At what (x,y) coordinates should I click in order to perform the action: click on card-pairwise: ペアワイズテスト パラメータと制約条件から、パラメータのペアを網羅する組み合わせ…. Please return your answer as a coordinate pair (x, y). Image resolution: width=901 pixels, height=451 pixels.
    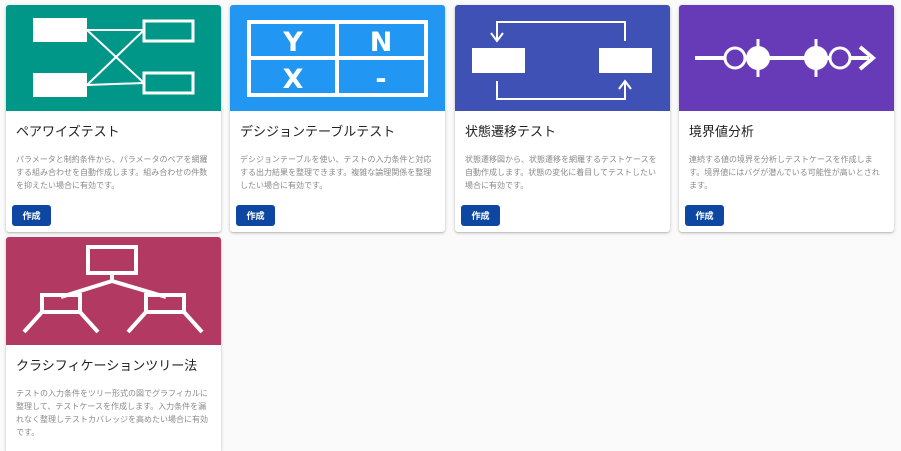
    Looking at the image, I should click on (113, 118).